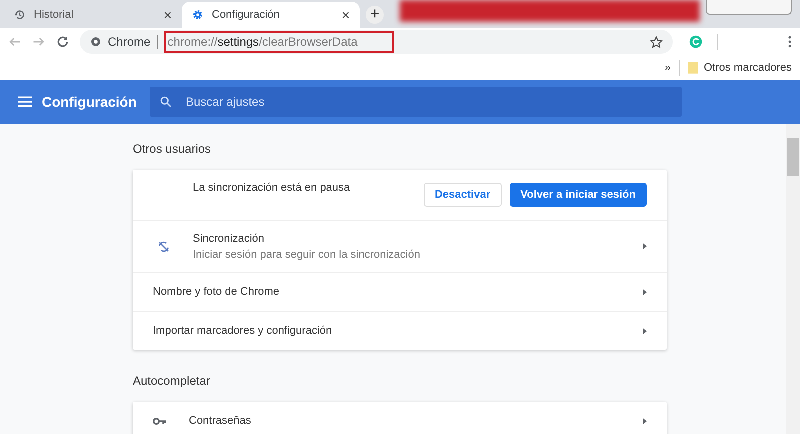 The image size is (800, 434). Describe the element at coordinates (93, 15) in the screenshot. I see `browser-tab: Historial ×` at that location.